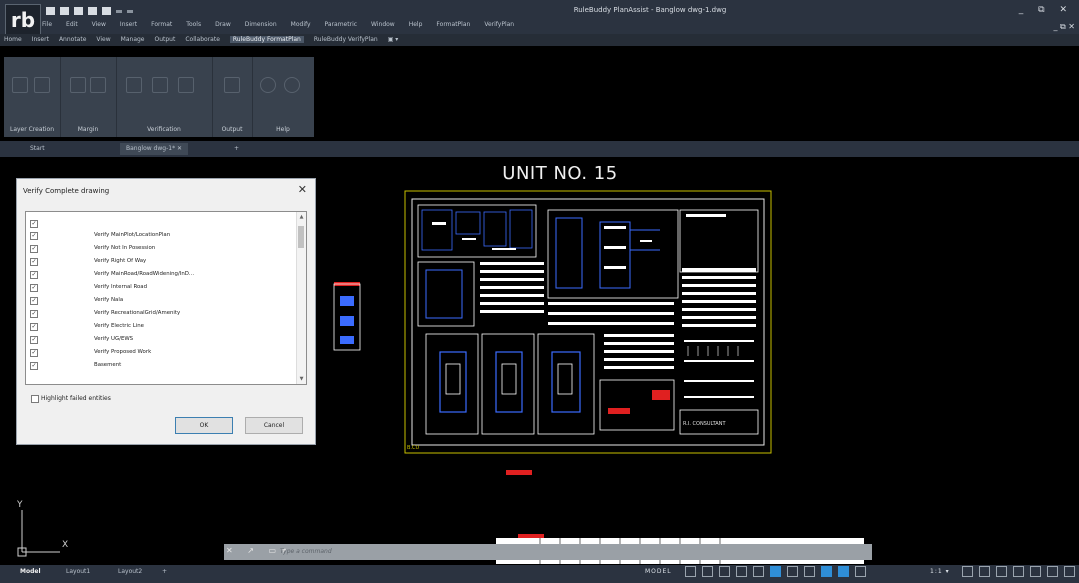 This screenshot has height=583, width=1079. I want to click on units-icon, so click(1001, 571).